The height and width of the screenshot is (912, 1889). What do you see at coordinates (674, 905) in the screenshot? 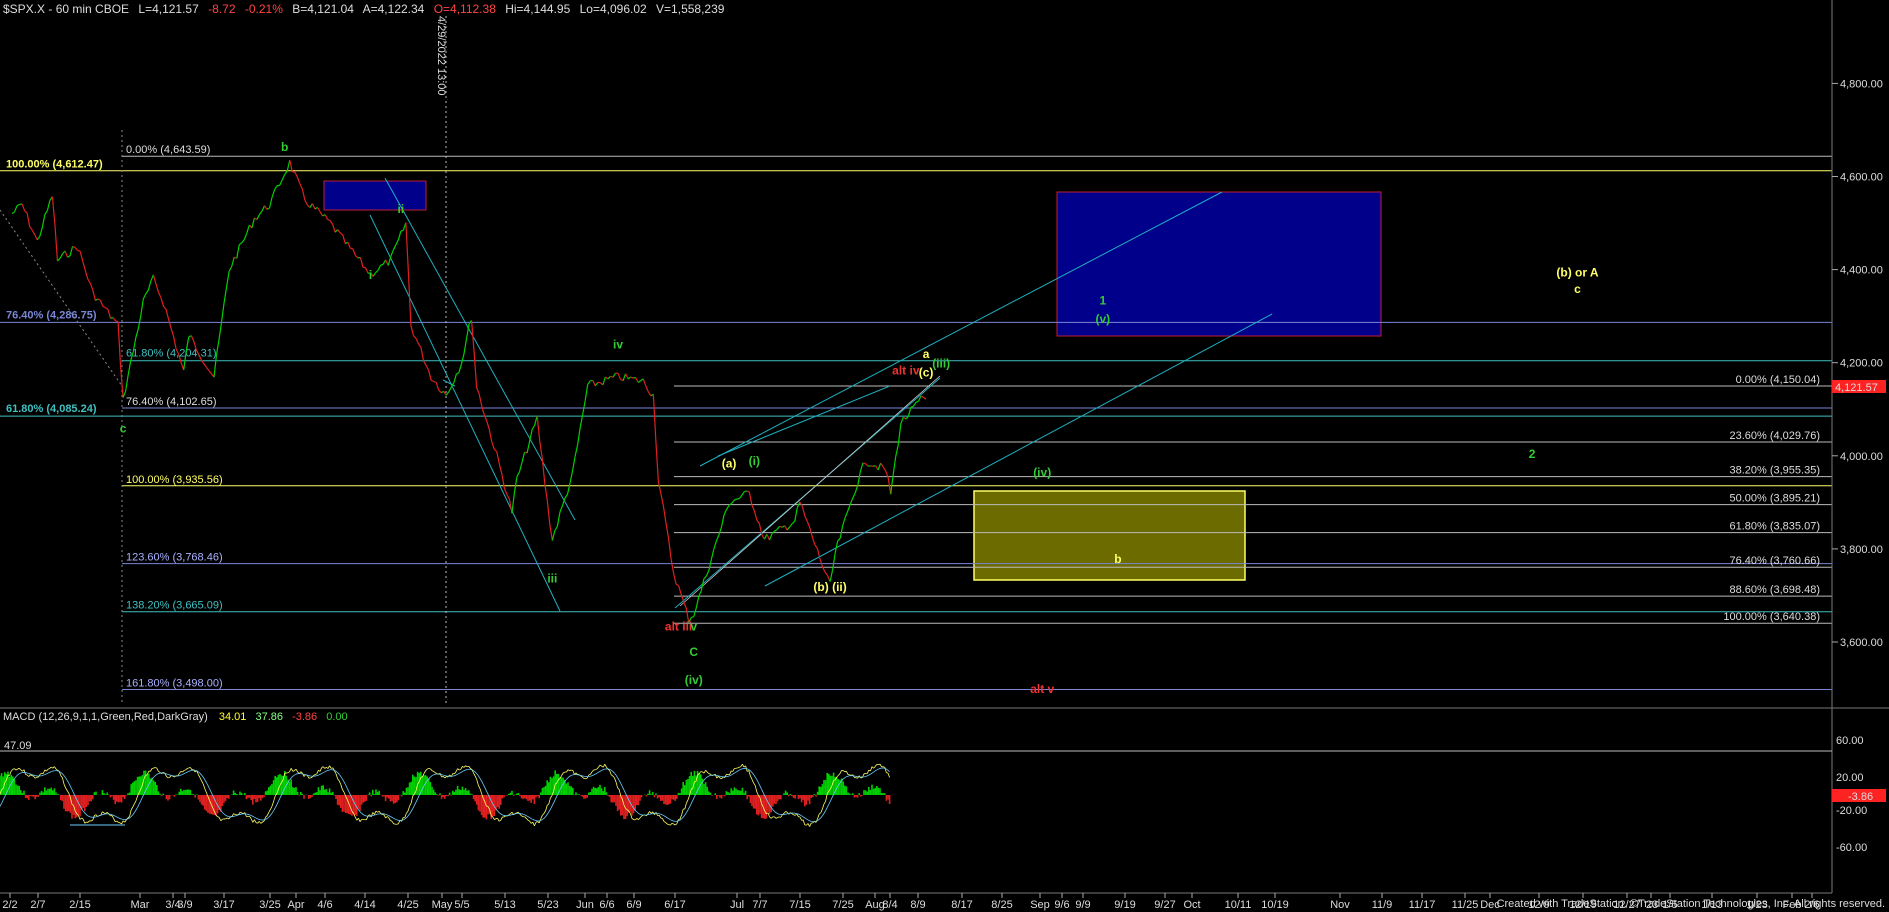
I see `x-tick-label: 6/17` at bounding box center [674, 905].